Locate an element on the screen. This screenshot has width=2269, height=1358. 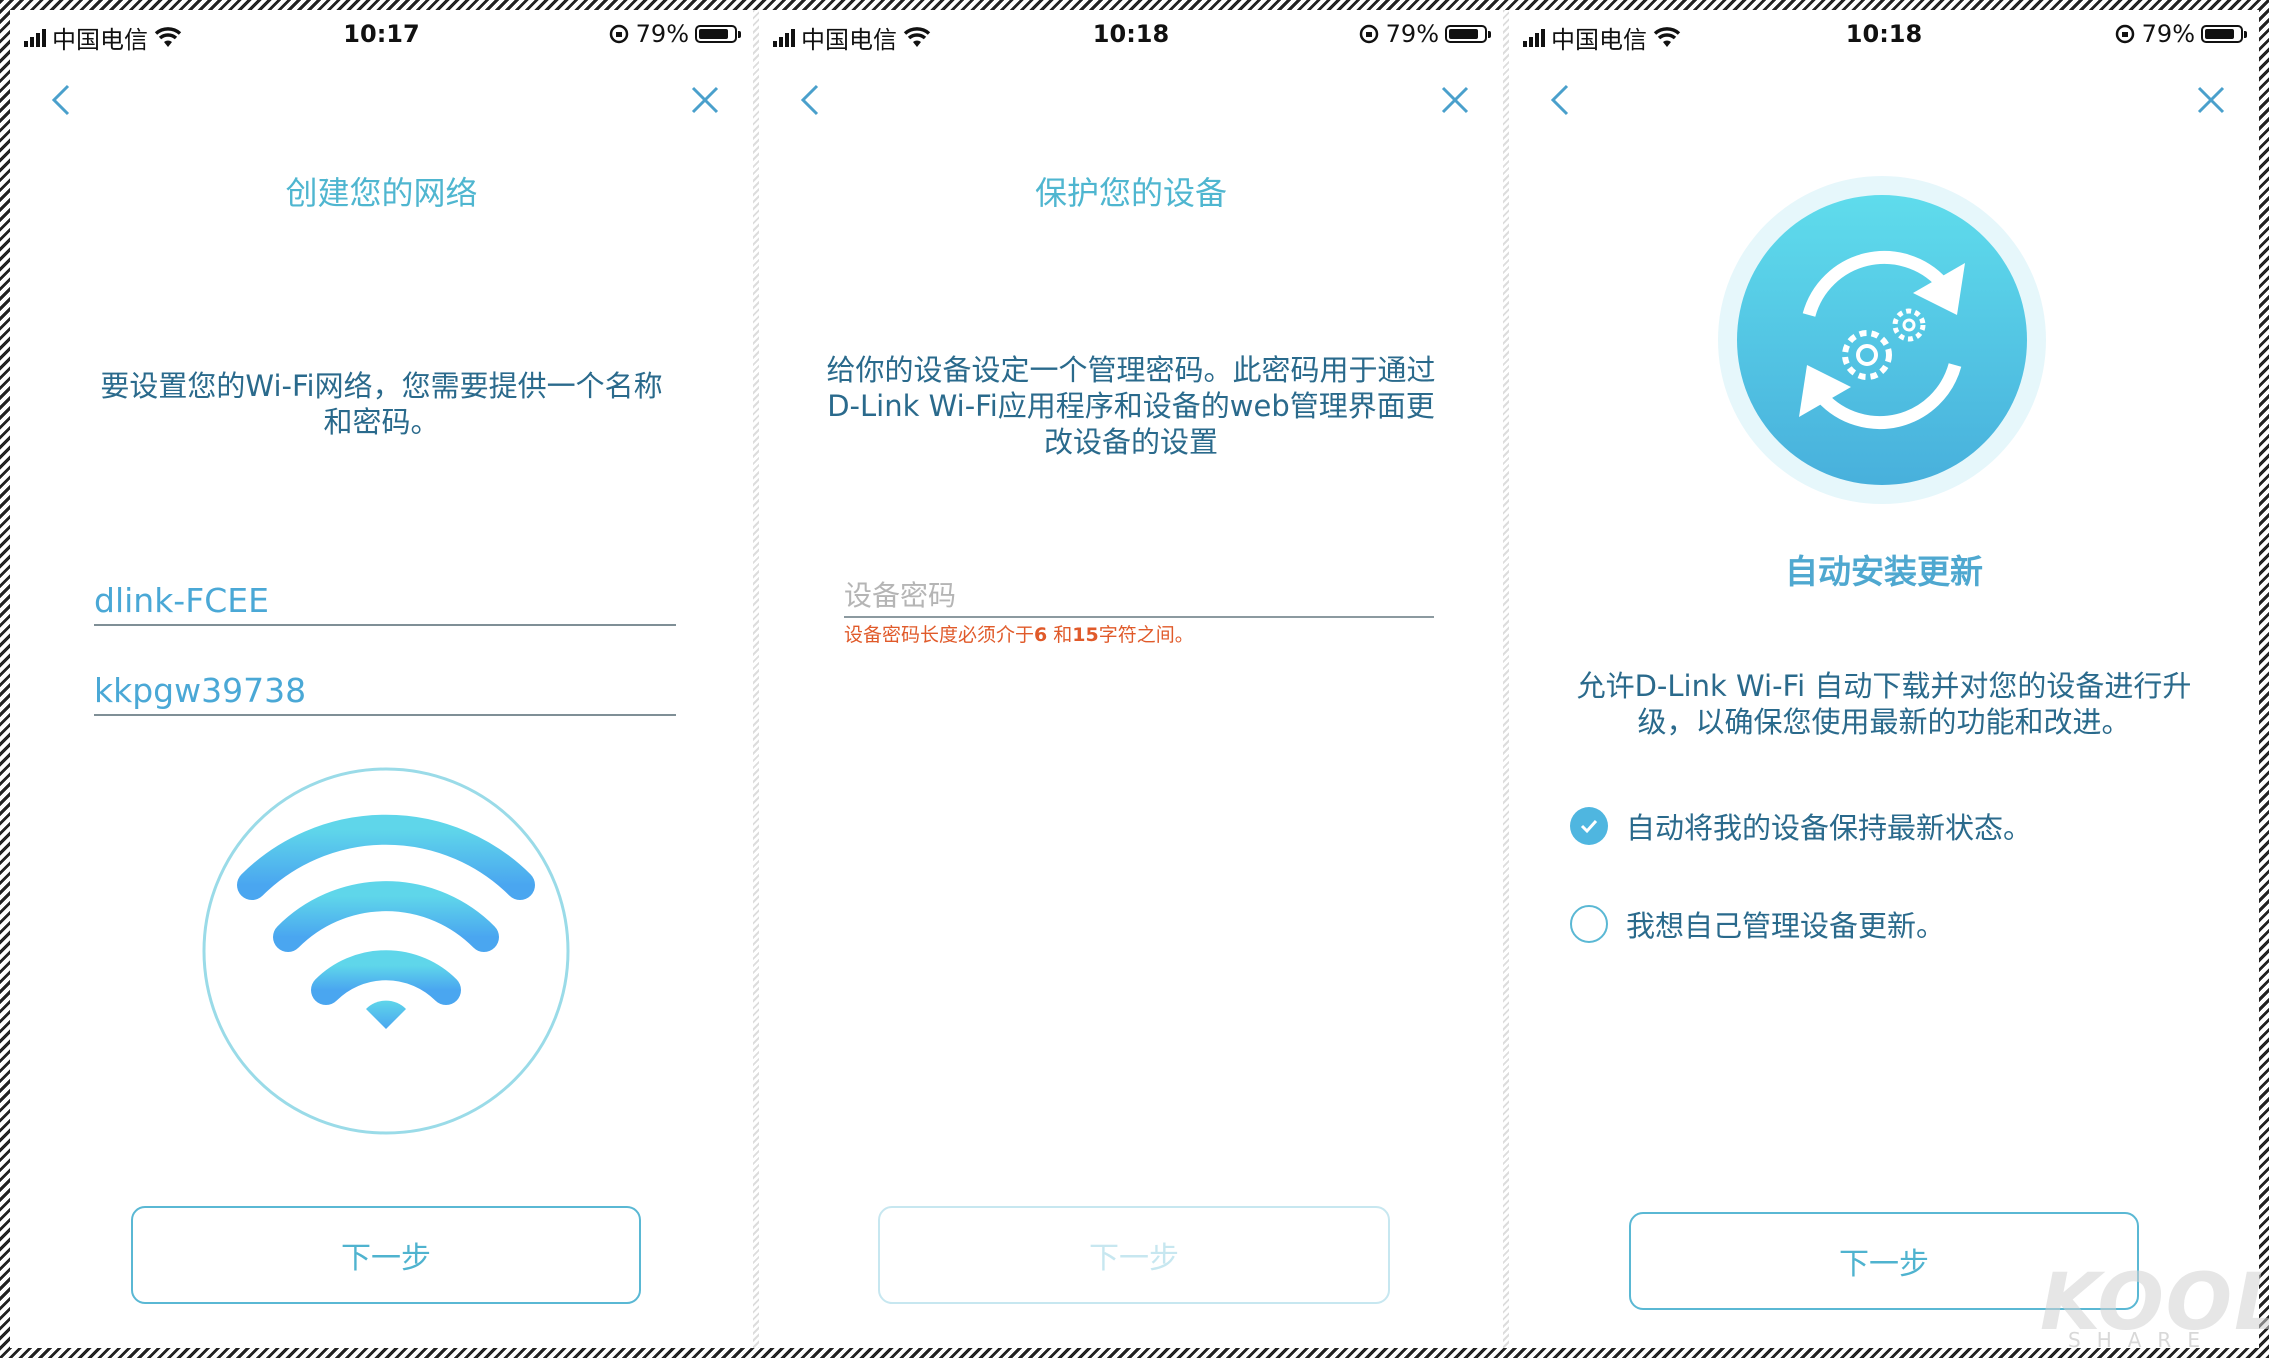
page-title: 自动安装更新 is located at coordinates (1884, 571).